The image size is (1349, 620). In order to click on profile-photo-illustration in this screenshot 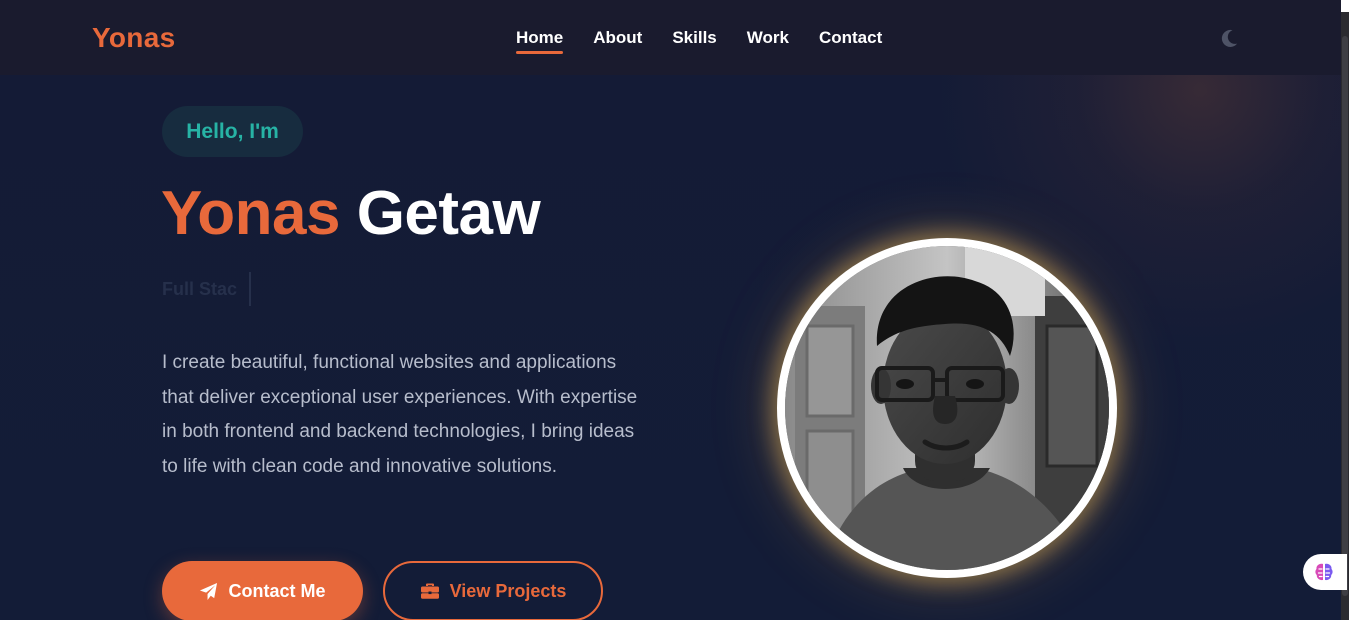, I will do `click(947, 408)`.